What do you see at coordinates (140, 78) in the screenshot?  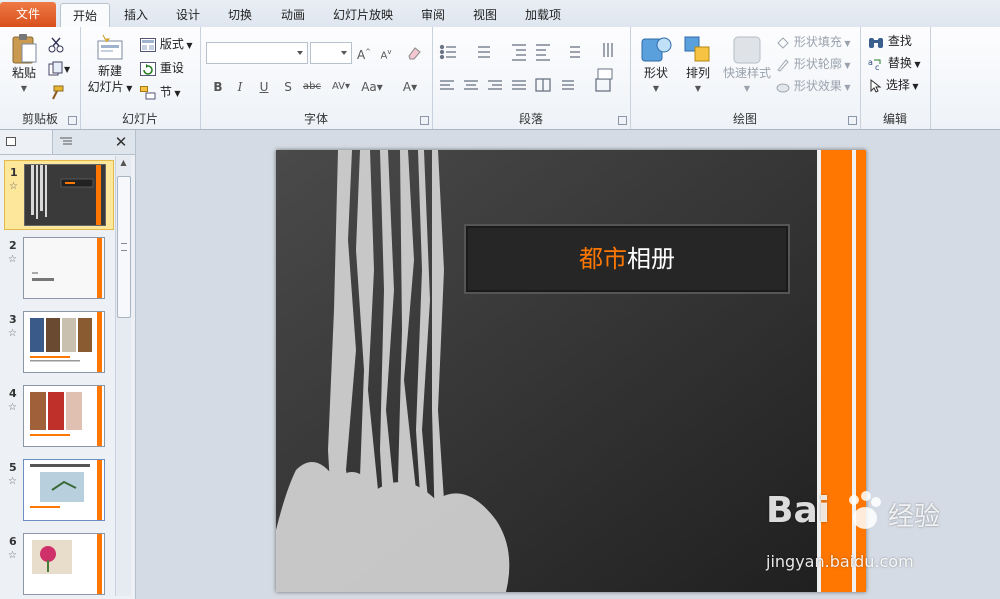 I see `slides-group: 新建 幻灯片 ▼ 版式 ▼ 重设 节 ▼ 幻灯片` at bounding box center [140, 78].